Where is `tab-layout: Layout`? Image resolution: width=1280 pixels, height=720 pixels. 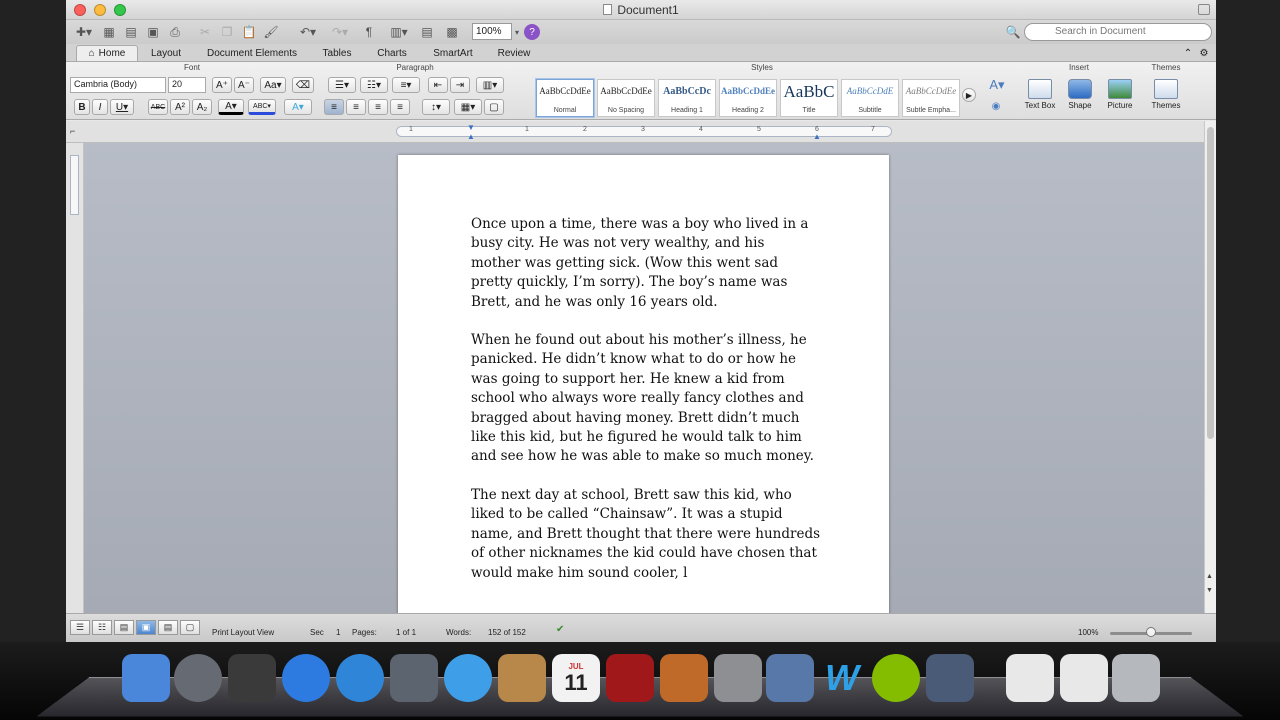
tab-layout: Layout is located at coordinates (166, 53).